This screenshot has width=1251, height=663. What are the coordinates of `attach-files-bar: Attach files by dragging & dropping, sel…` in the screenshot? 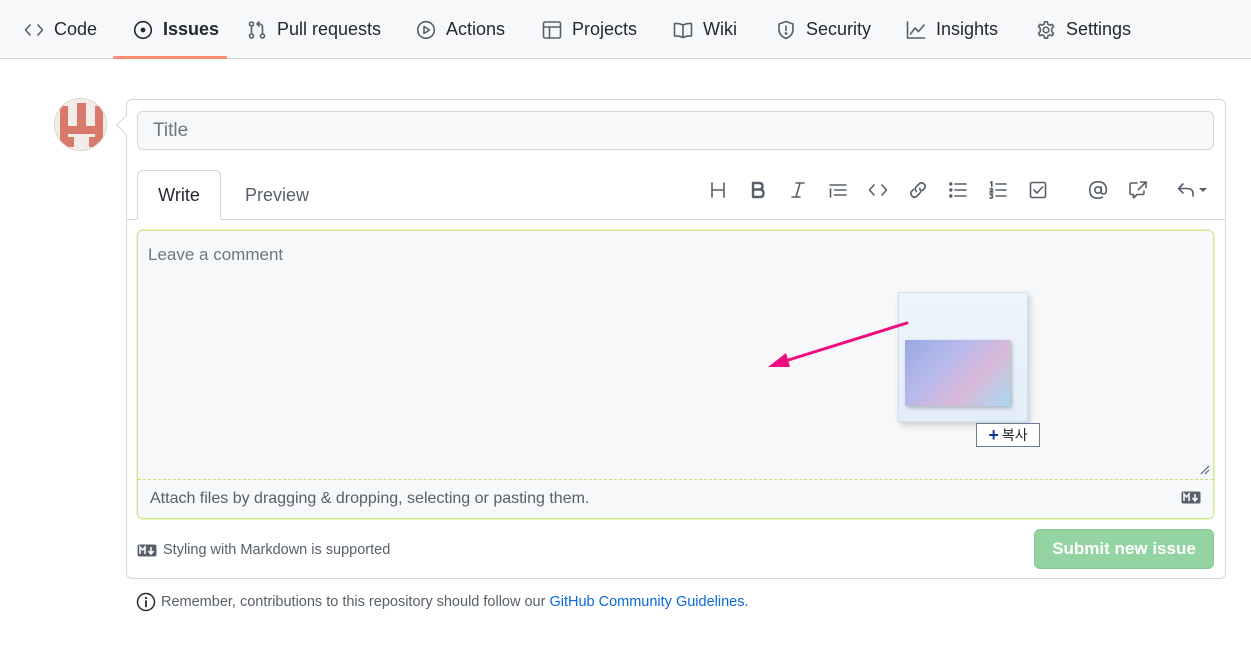 It's located at (675, 498).